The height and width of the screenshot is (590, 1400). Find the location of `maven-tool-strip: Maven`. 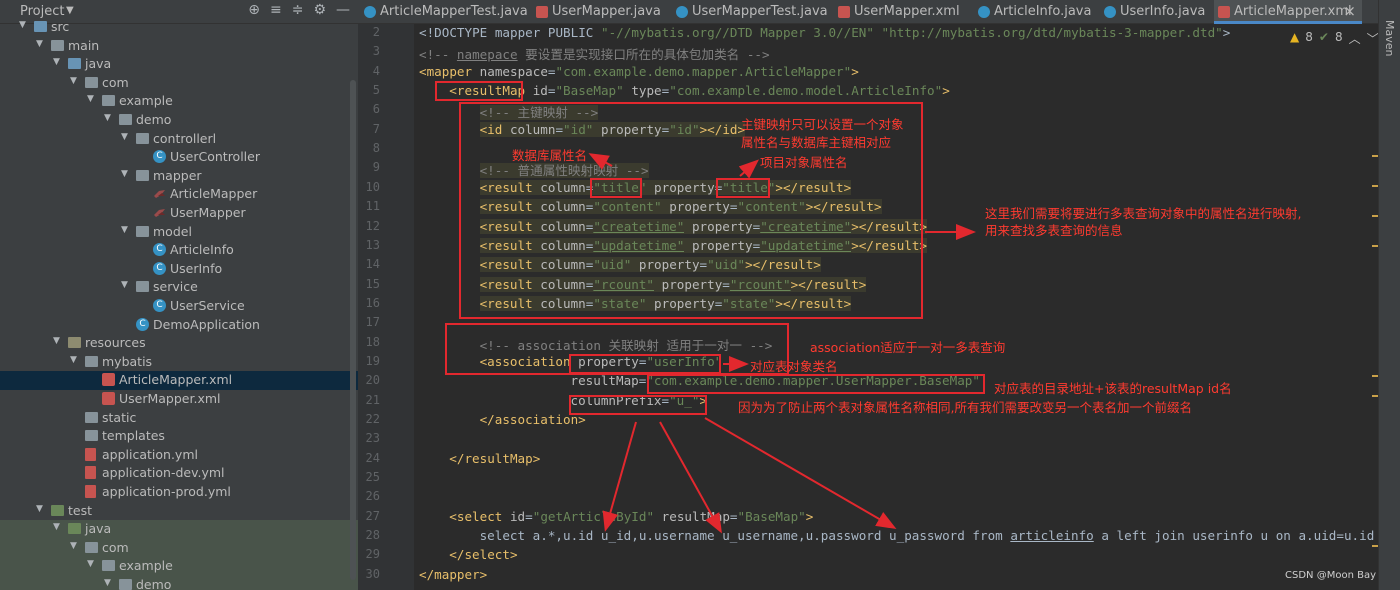

maven-tool-strip: Maven is located at coordinates (1389, 295).